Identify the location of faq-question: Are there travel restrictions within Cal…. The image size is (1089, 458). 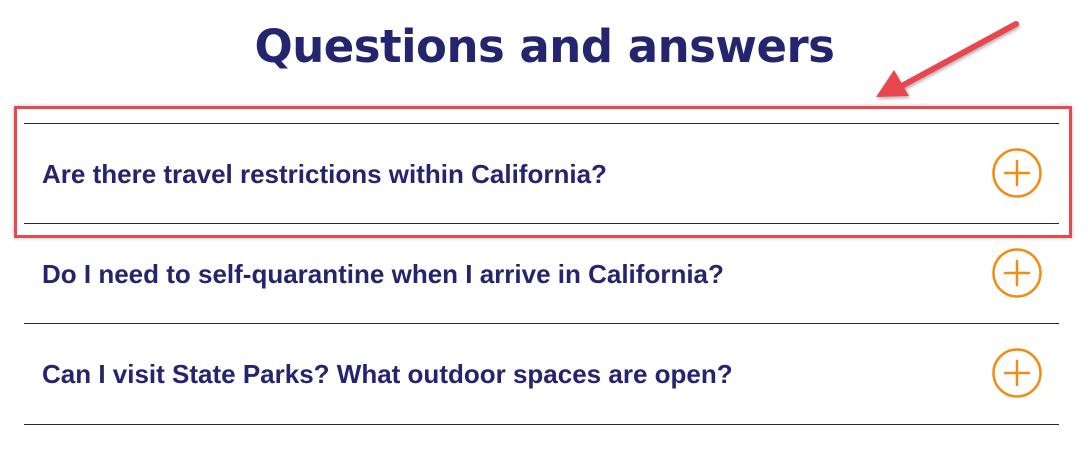
(324, 174).